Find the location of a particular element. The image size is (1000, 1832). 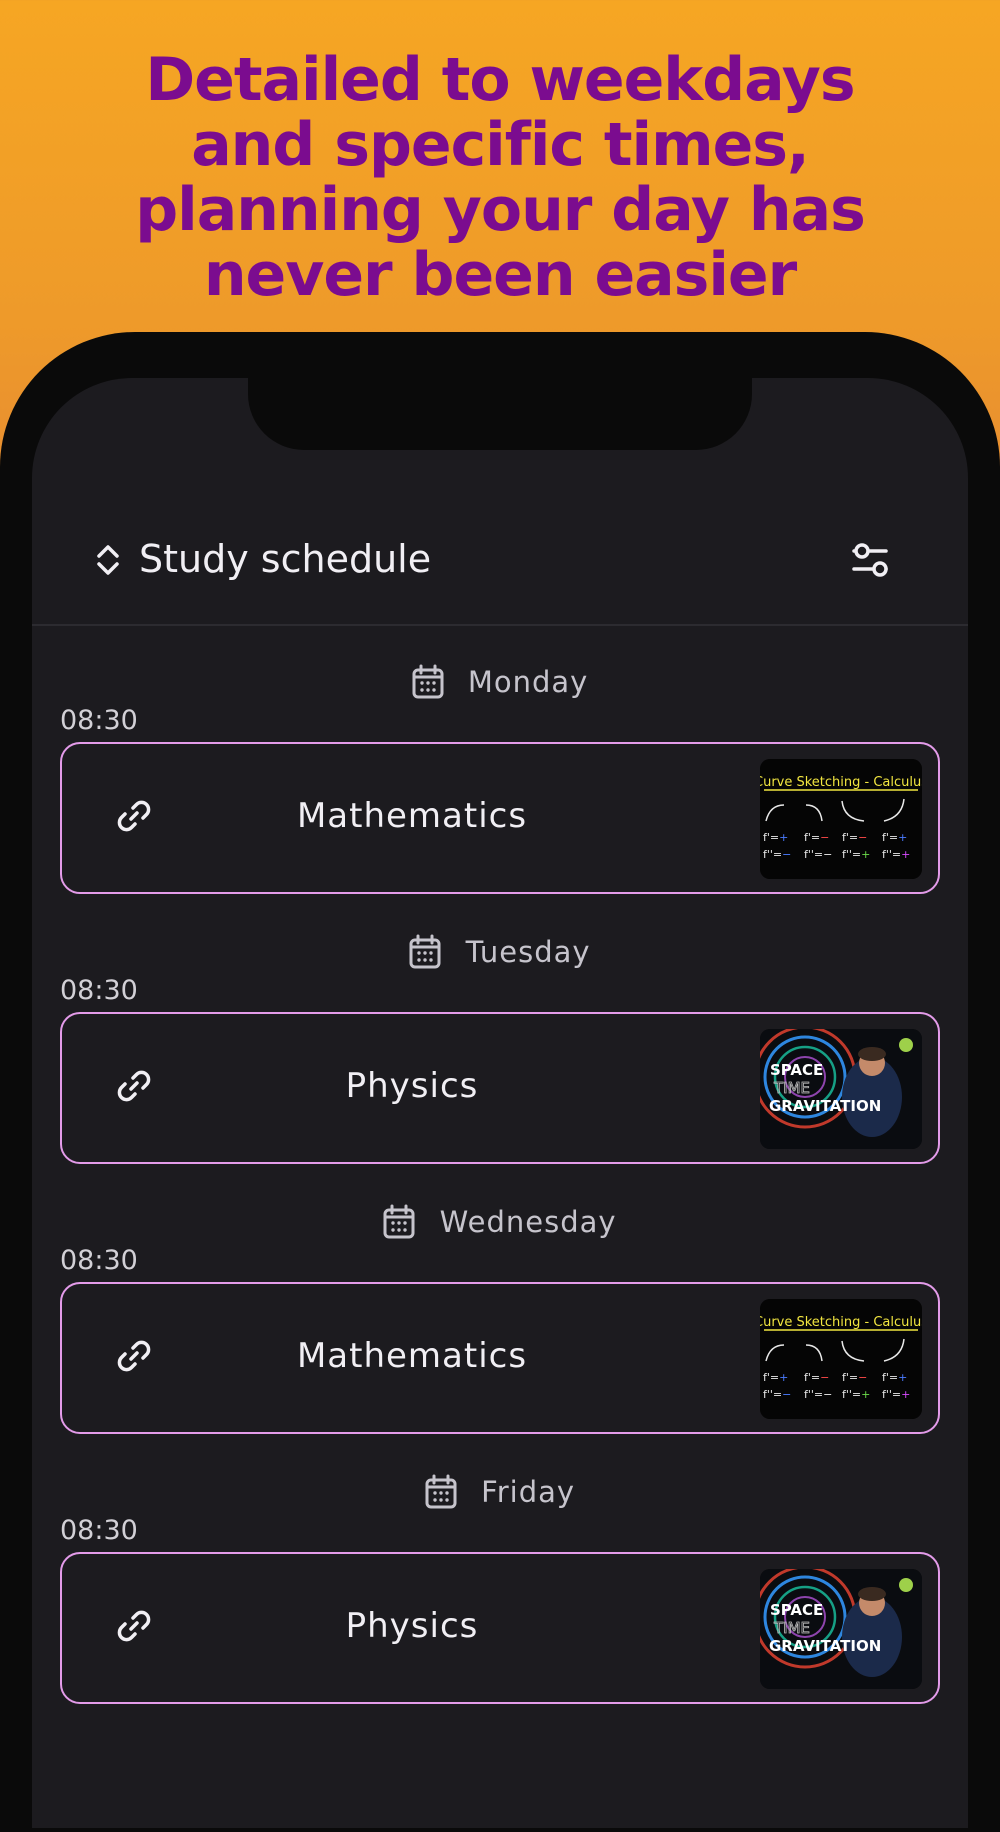

day-name: Friday is located at coordinates (528, 1492).